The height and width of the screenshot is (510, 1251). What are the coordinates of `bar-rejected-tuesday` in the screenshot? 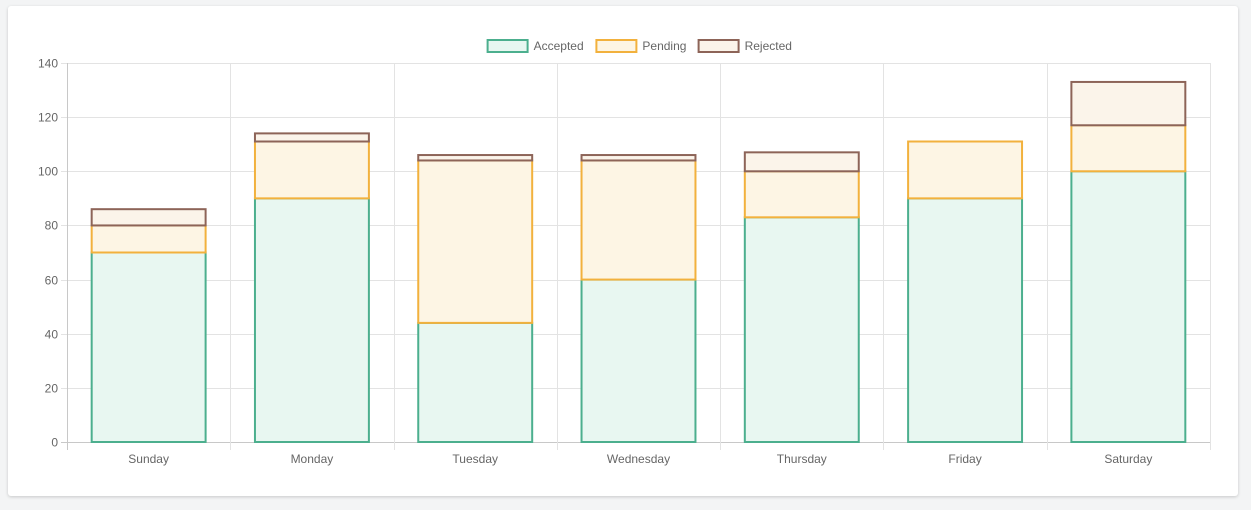 It's located at (475, 158).